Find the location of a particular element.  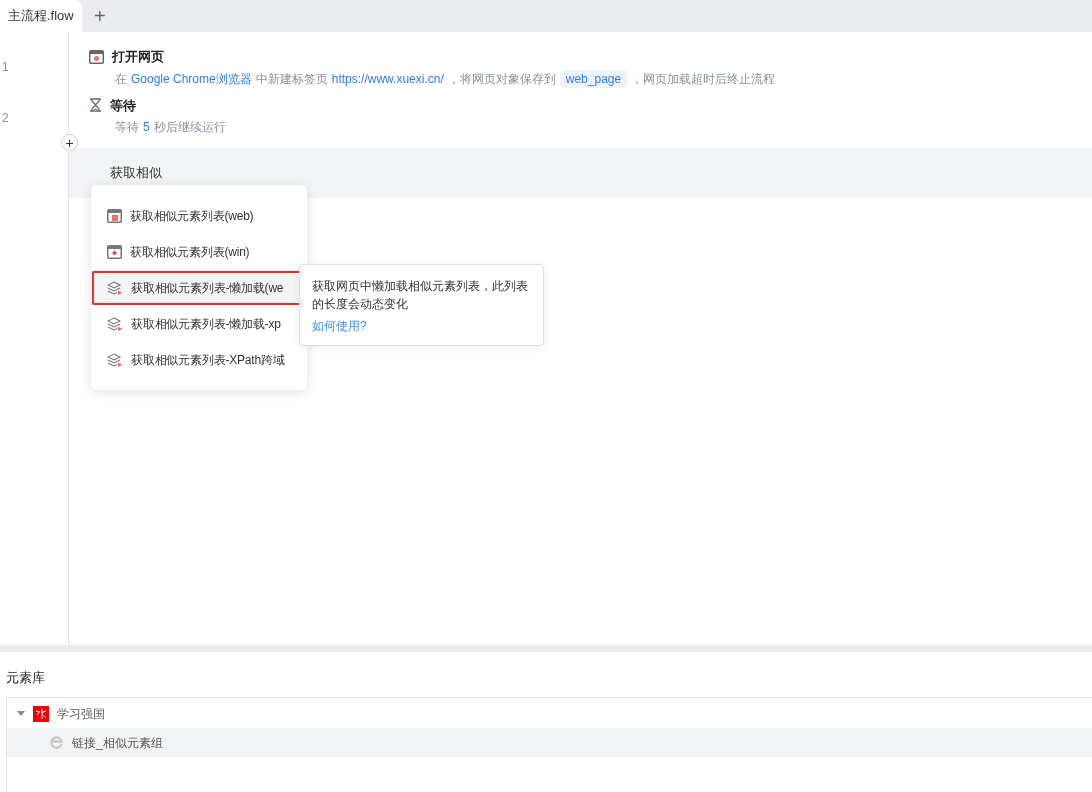

menu-item: 获取相似元素列表-XPath跨域 is located at coordinates (199, 360).